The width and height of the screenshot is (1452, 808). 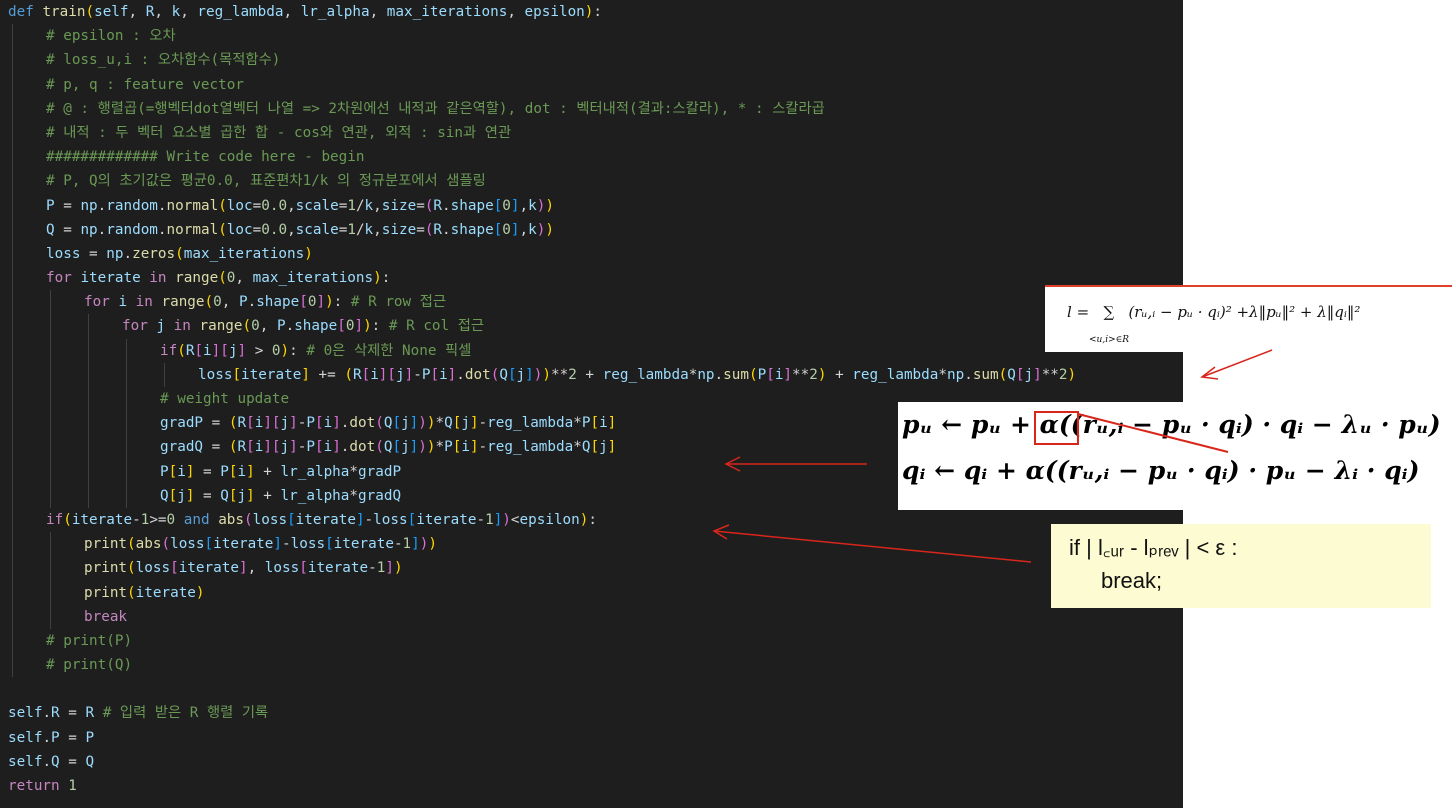 What do you see at coordinates (1153, 547) in the screenshot?
I see `break-condition-line: if | l꜀ᵤᵣ - lₚᵣₑᵥ | < ε :` at bounding box center [1153, 547].